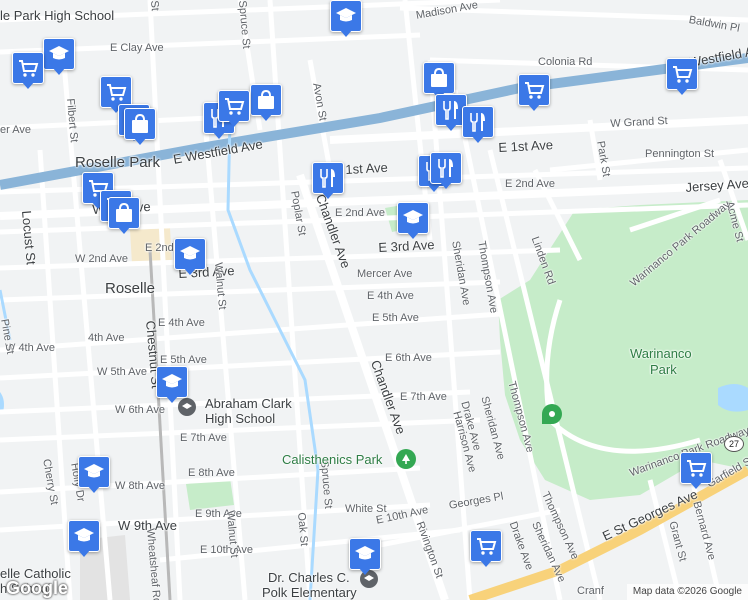 This screenshot has width=748, height=600. Describe the element at coordinates (733, 398) in the screenshot. I see `water-right` at that location.